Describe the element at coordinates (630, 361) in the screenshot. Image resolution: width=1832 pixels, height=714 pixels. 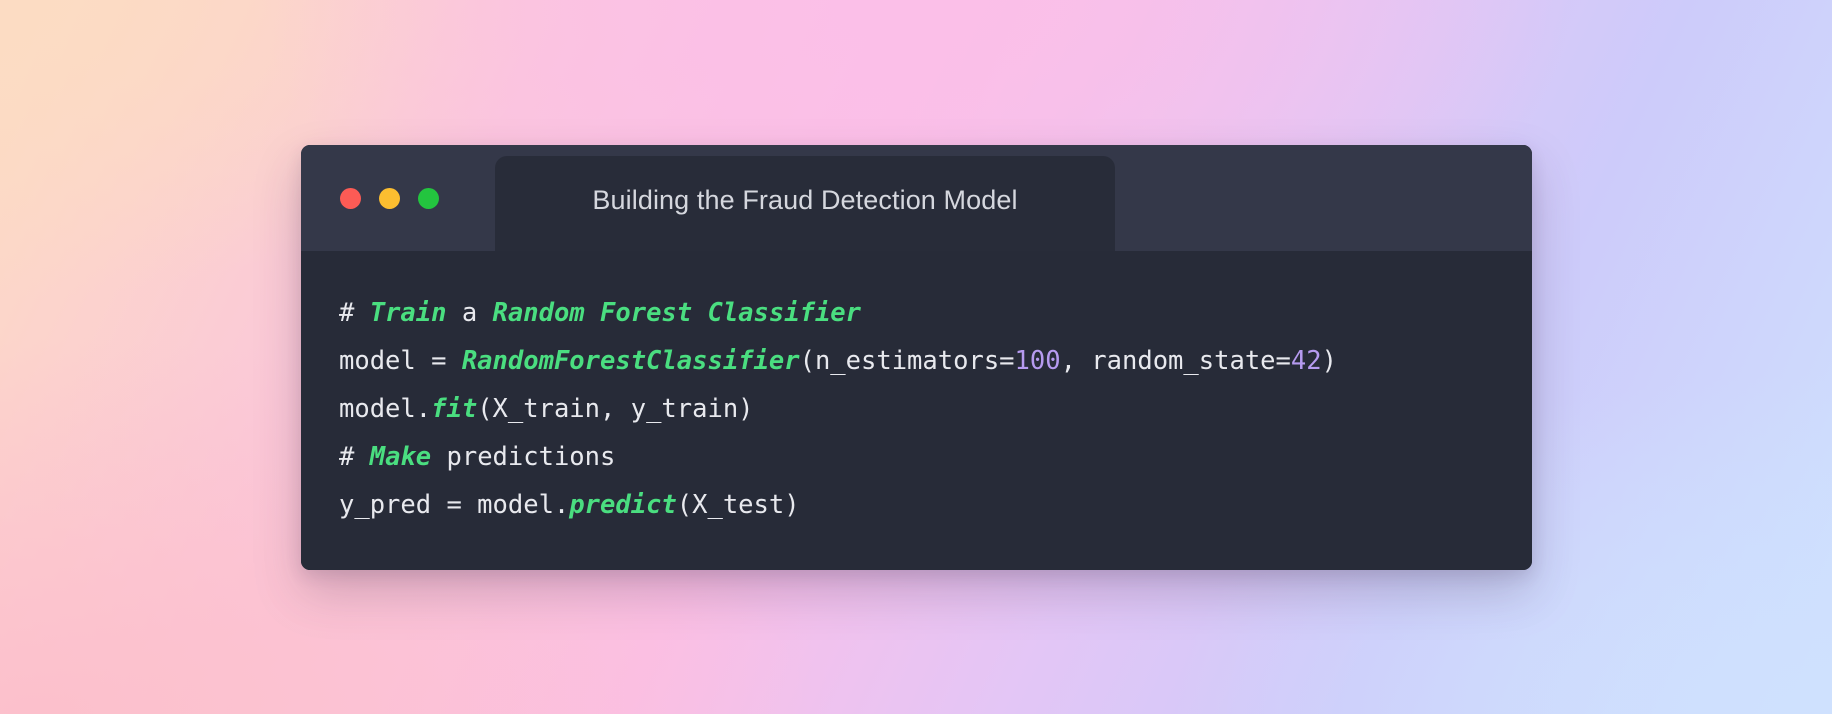
I see `code-token-kw: RandomForestClassifier` at that location.